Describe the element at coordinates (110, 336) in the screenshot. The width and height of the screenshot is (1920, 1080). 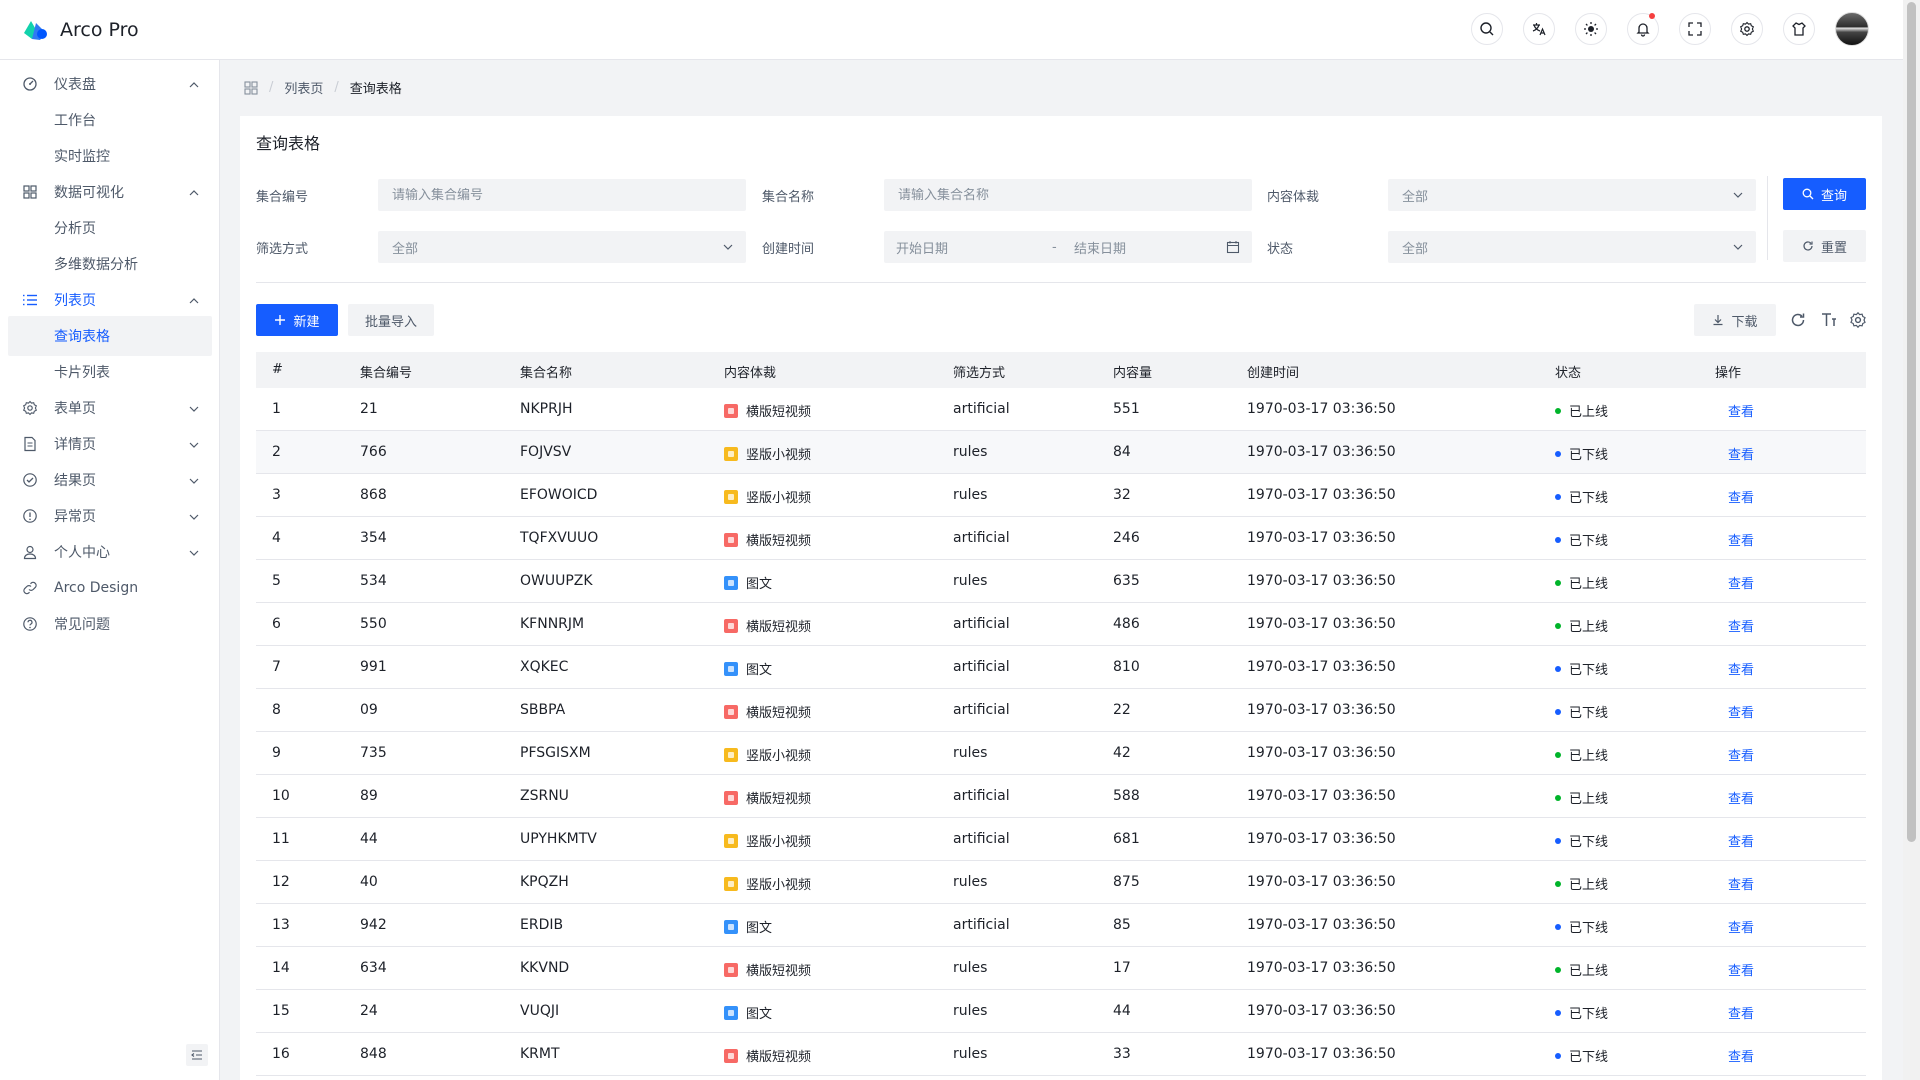
I see `sidebar-item-sub-7: 查询表格` at that location.